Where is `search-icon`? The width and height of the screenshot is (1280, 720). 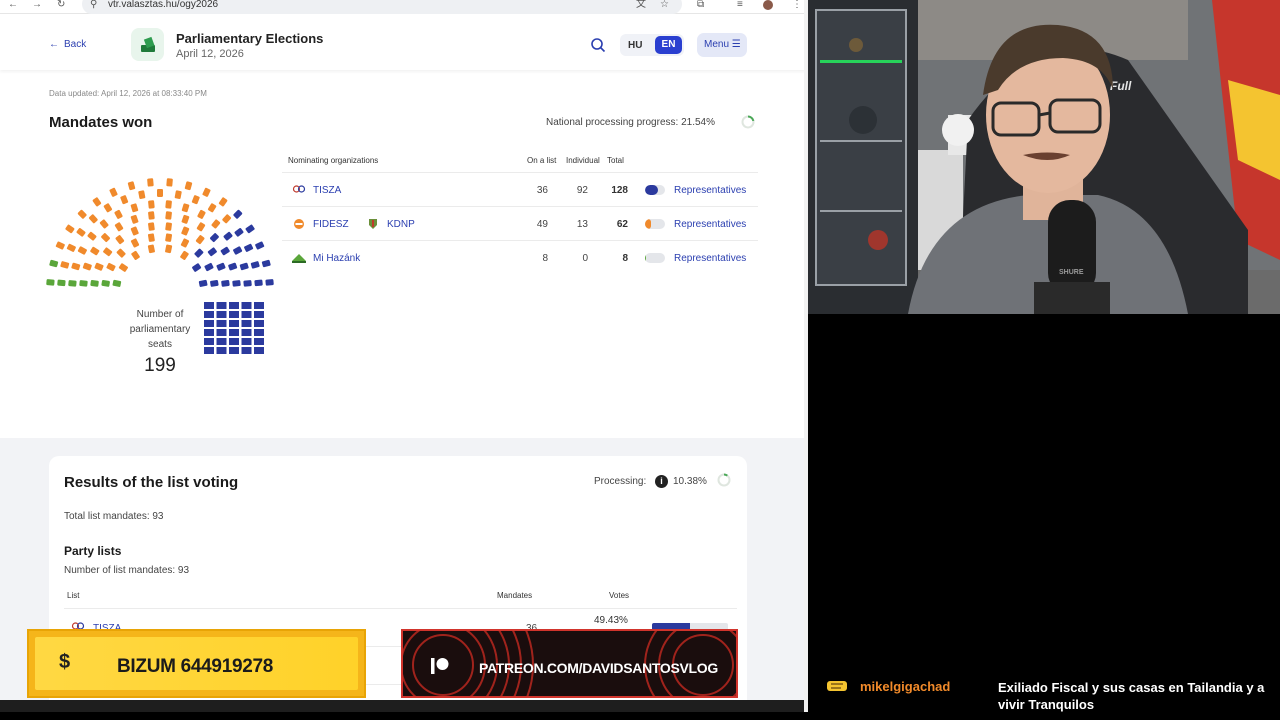 search-icon is located at coordinates (598, 45).